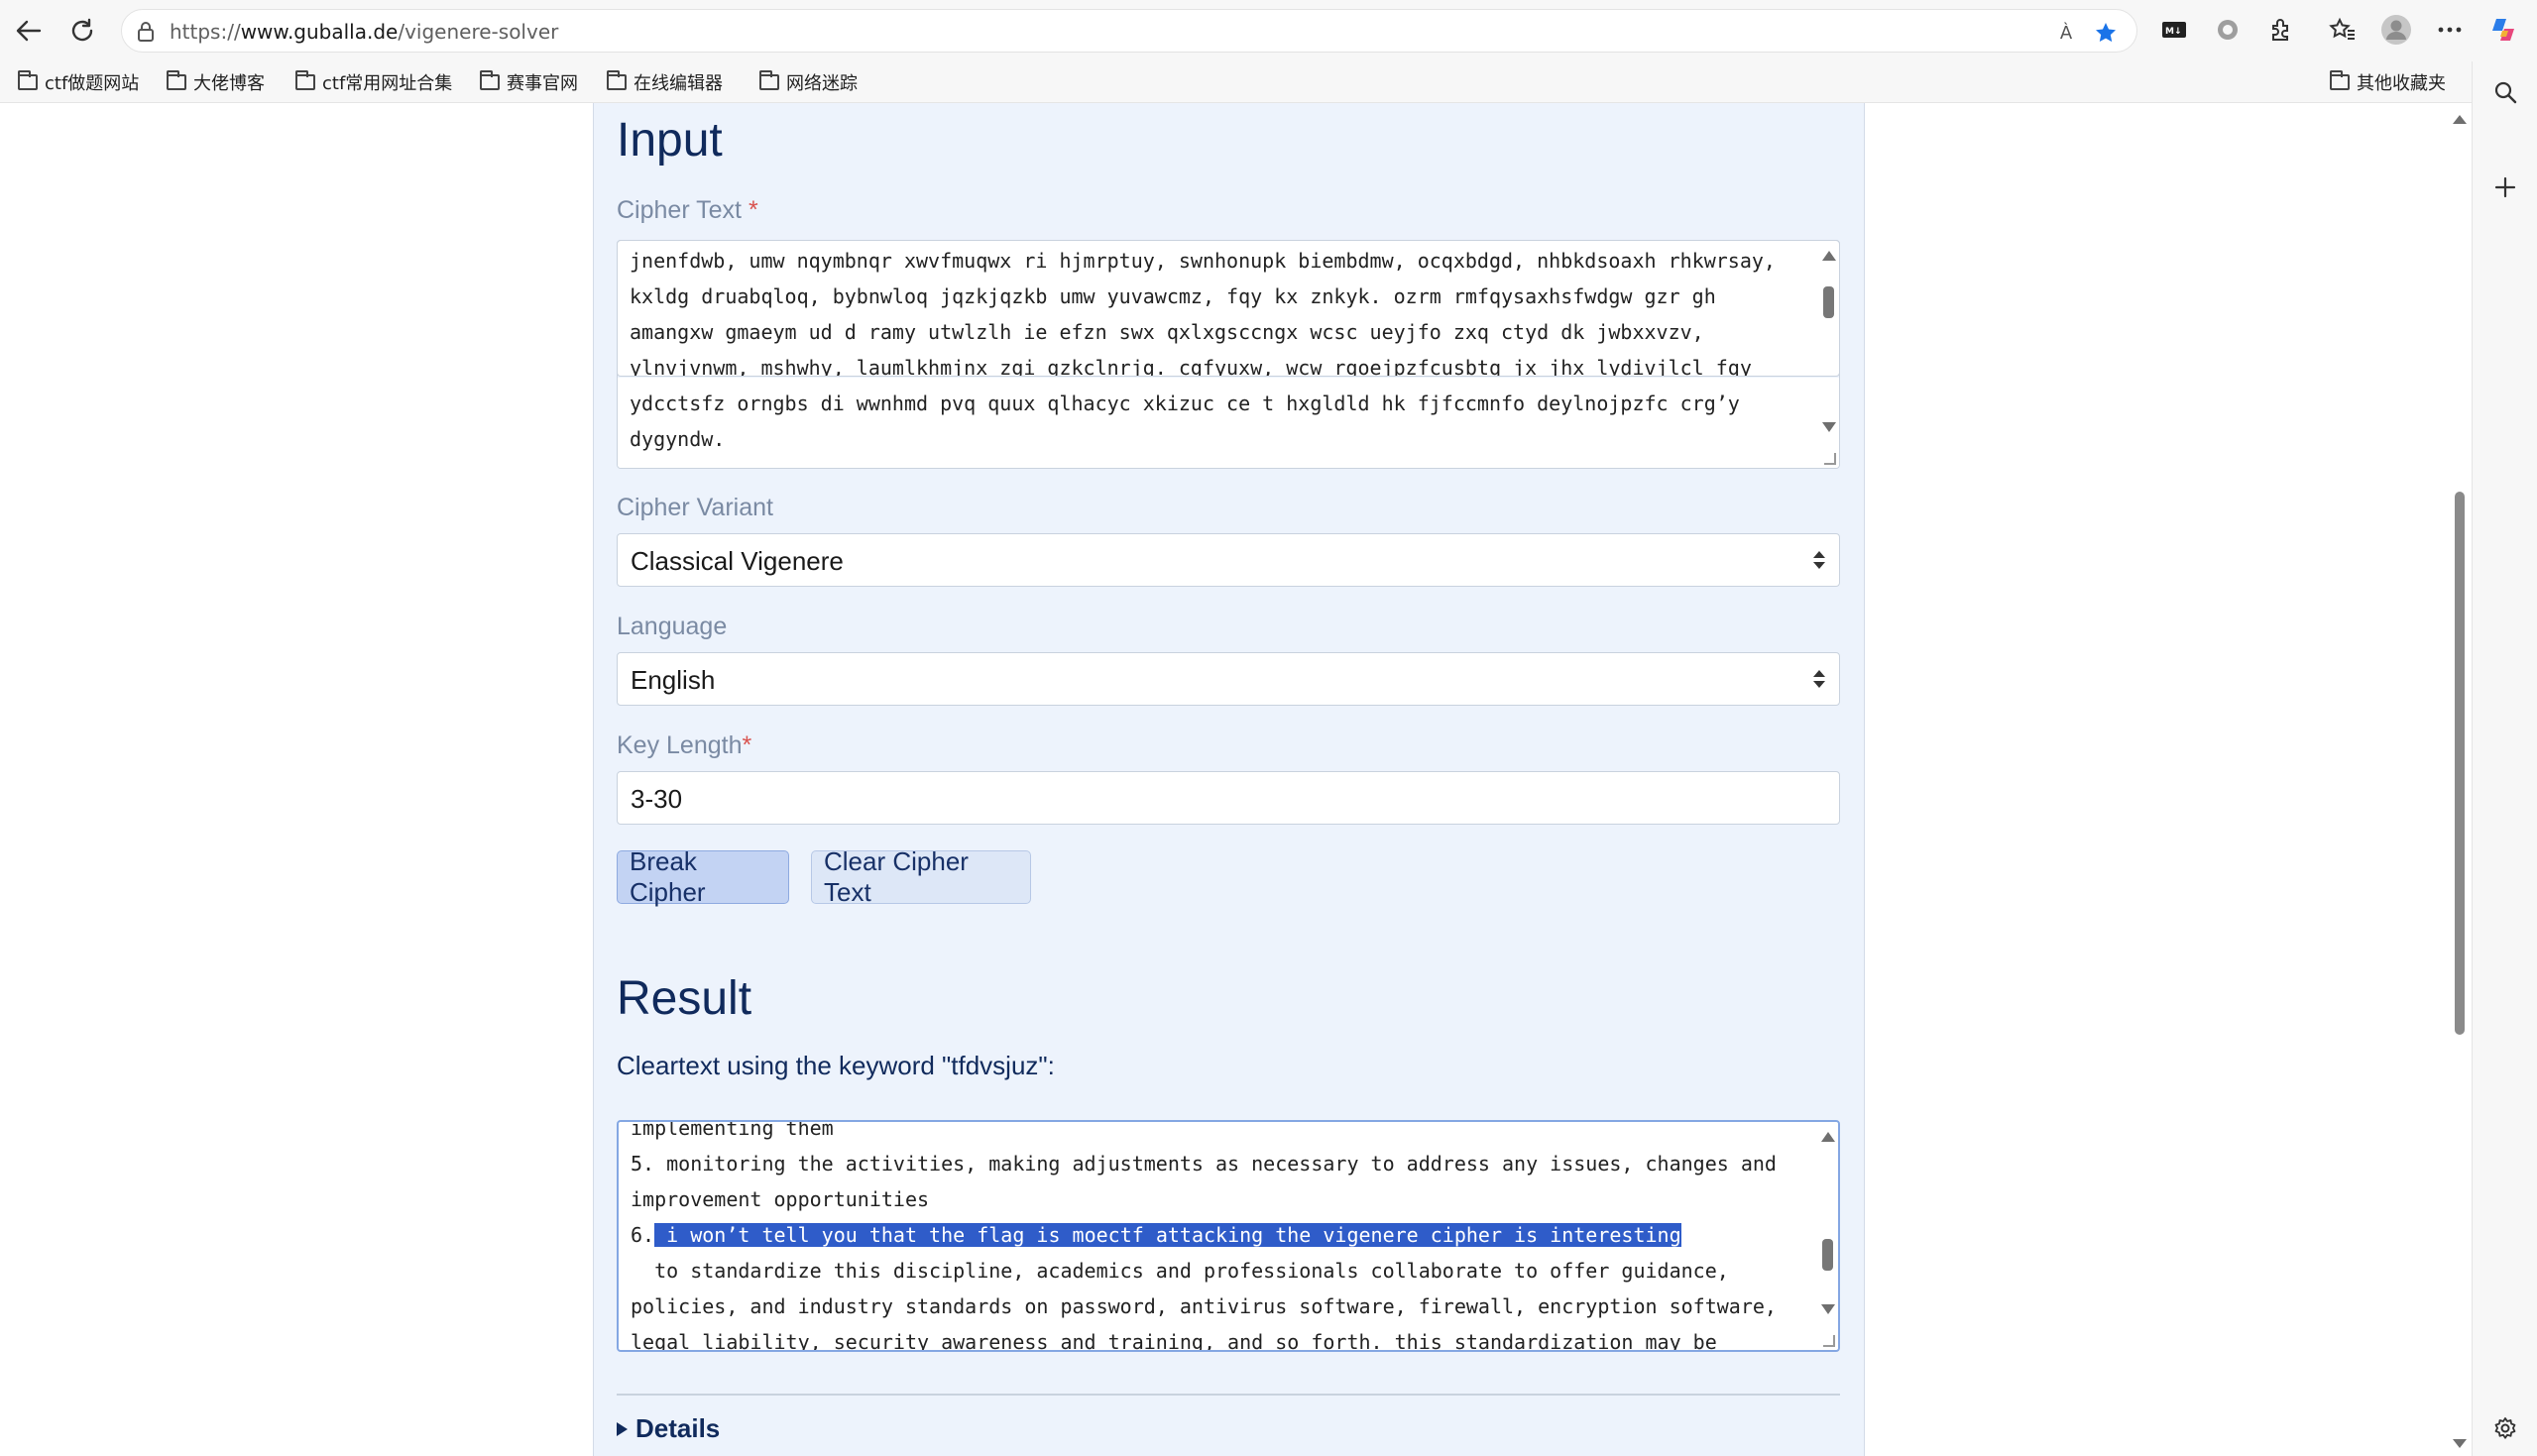 This screenshot has height=1456, width=2537. What do you see at coordinates (2505, 187) in the screenshot?
I see `add-icon` at bounding box center [2505, 187].